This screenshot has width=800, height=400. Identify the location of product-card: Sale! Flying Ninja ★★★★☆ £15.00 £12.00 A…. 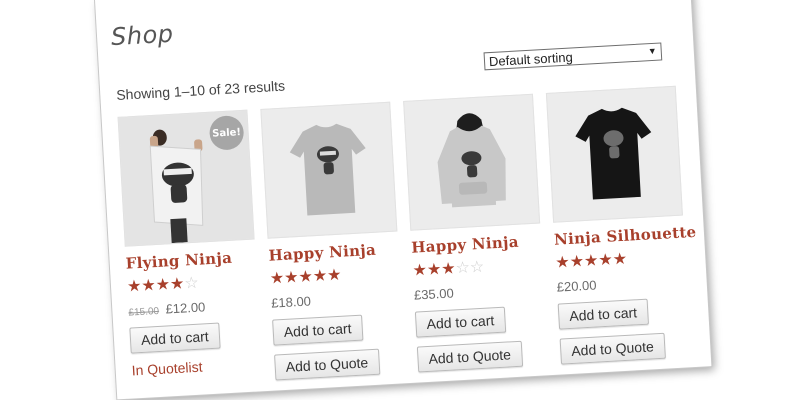
(189, 244).